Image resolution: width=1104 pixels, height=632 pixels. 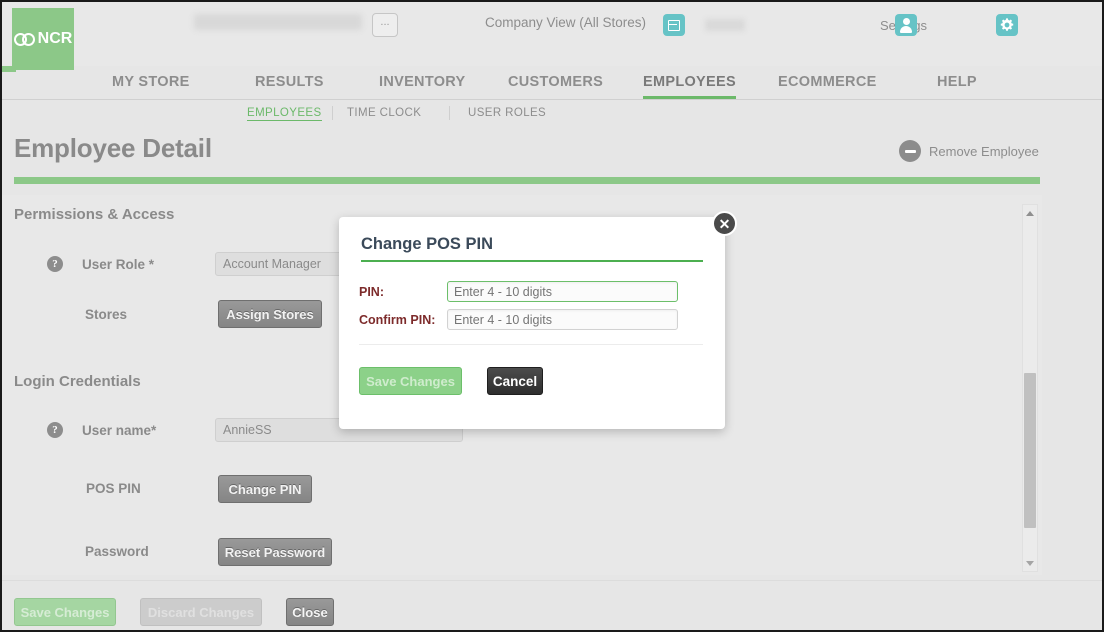 What do you see at coordinates (384, 113) in the screenshot?
I see `subnav-item-time-clock: TIME CLOCK` at bounding box center [384, 113].